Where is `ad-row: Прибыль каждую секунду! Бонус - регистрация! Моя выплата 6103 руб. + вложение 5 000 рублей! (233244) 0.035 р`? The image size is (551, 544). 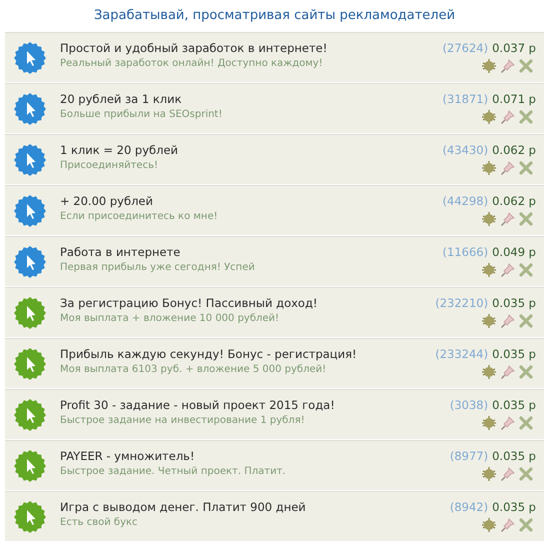
ad-row: Прибыль каждую секунду! Бонус - регистрация! Моя выплата 6103 руб. + вложение 5 000 рублей! (233244) 0.035 р is located at coordinates (274, 363).